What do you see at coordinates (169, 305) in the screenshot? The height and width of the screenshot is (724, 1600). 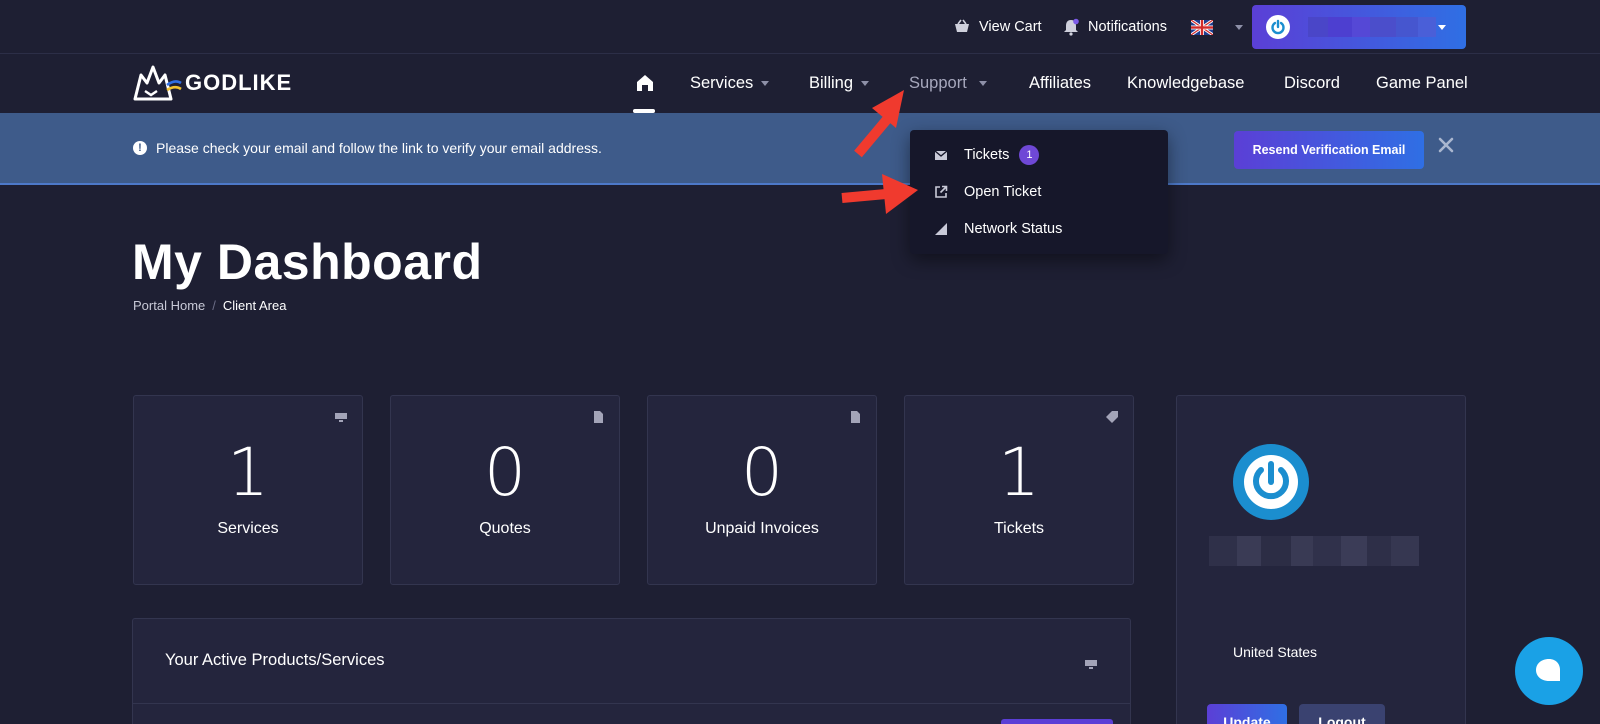 I see `breadcrumb-portal-home: Portal Home` at bounding box center [169, 305].